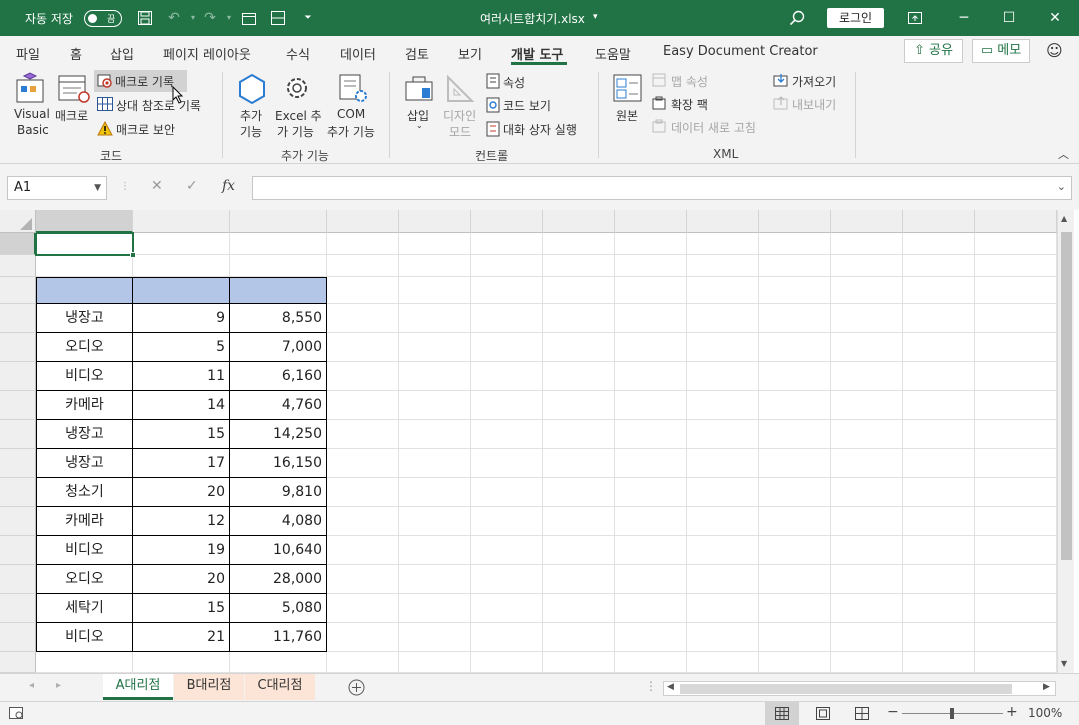  I want to click on new-sheet-plus-icon, so click(356, 687).